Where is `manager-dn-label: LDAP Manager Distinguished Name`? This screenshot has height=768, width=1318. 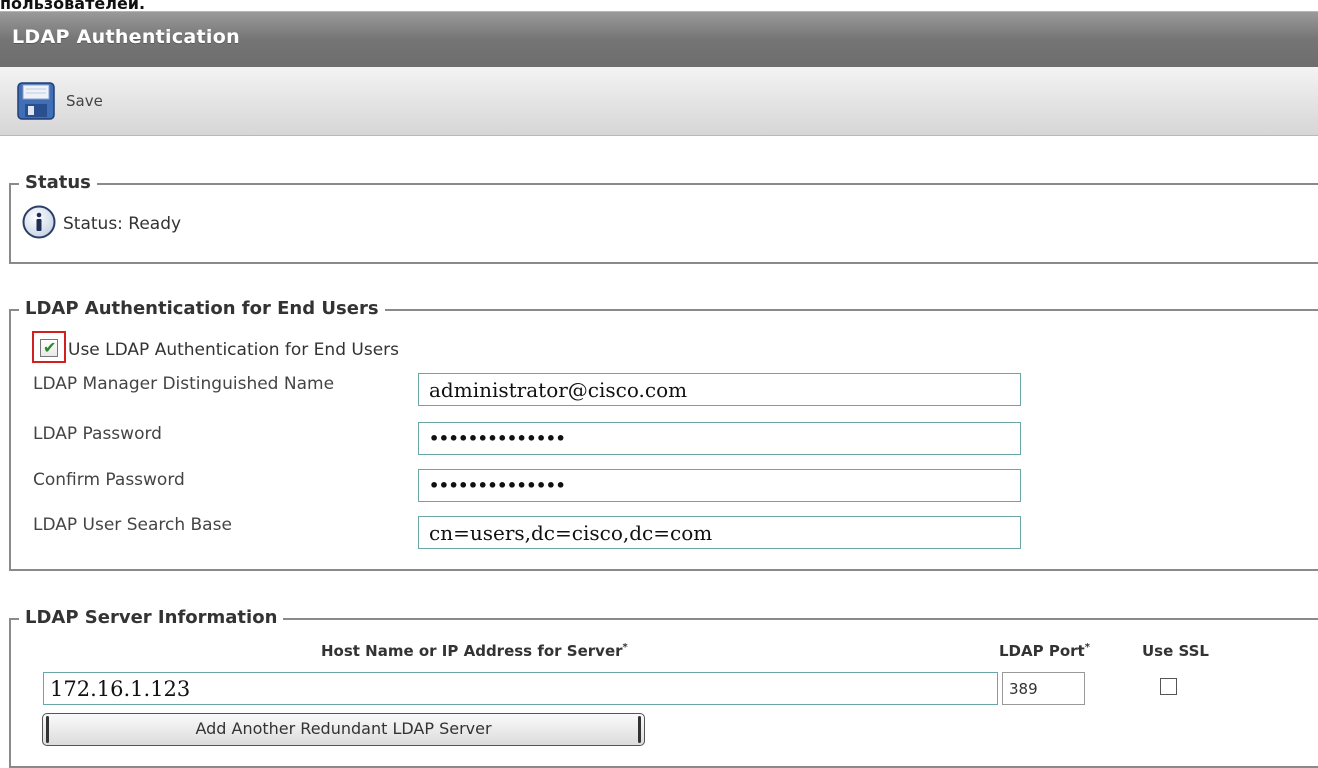 manager-dn-label: LDAP Manager Distinguished Name is located at coordinates (184, 384).